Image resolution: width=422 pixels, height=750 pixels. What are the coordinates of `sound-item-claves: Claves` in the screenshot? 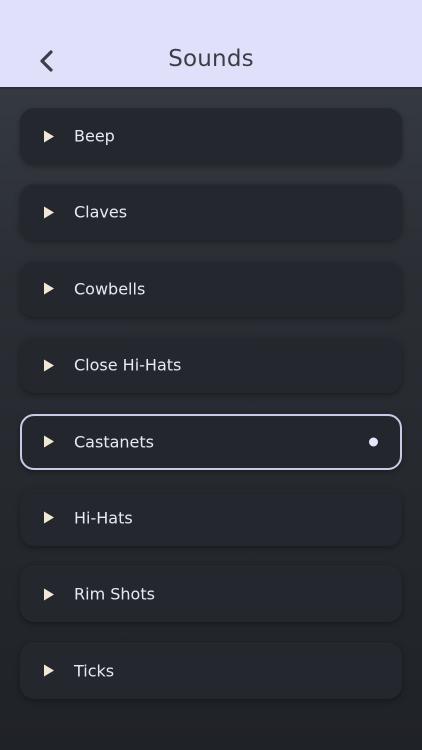 It's located at (211, 212).